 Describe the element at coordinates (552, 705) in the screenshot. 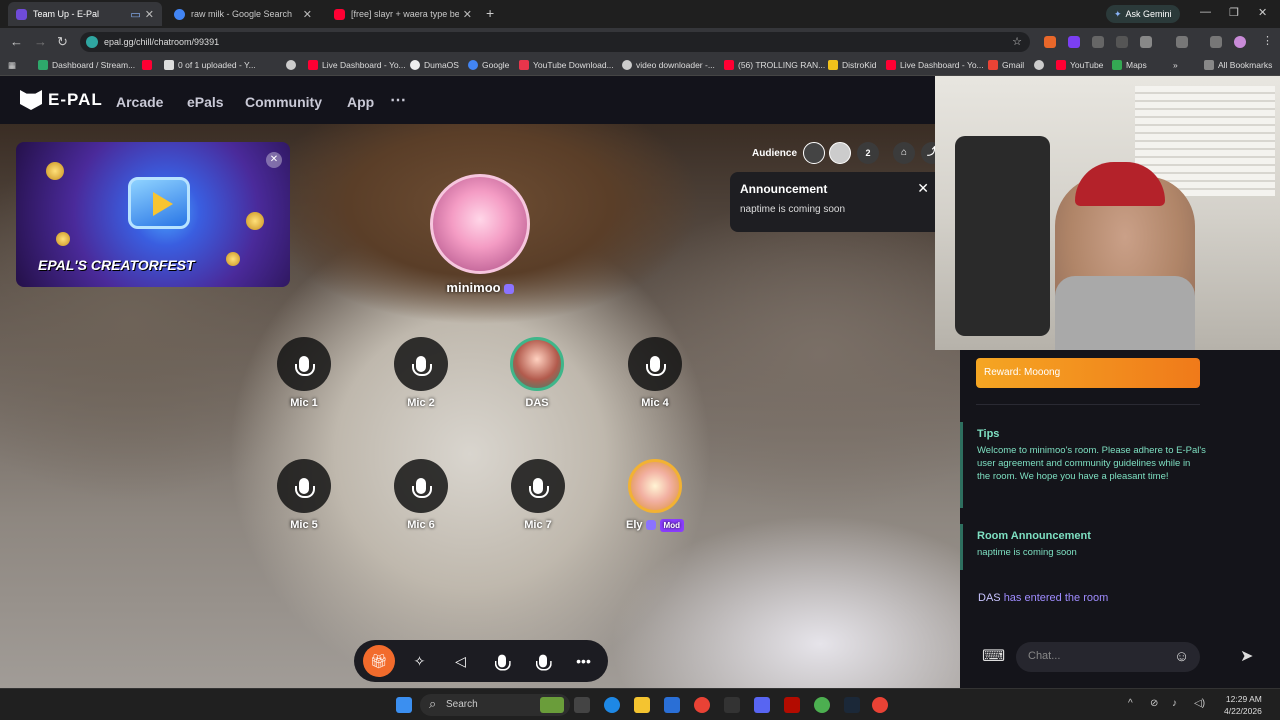

I see `widgets-icon` at that location.